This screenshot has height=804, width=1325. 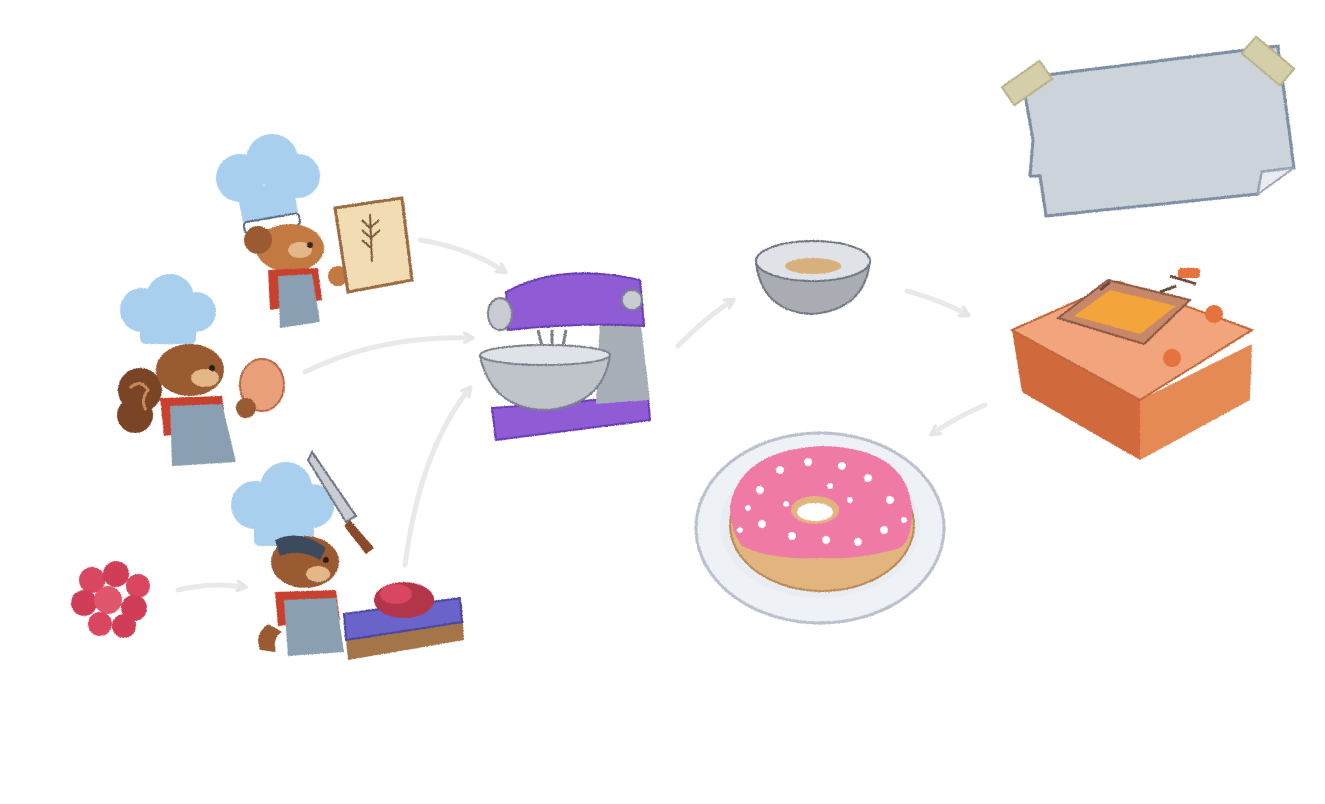 What do you see at coordinates (813, 278) in the screenshot?
I see `dough-bowl-icon` at bounding box center [813, 278].